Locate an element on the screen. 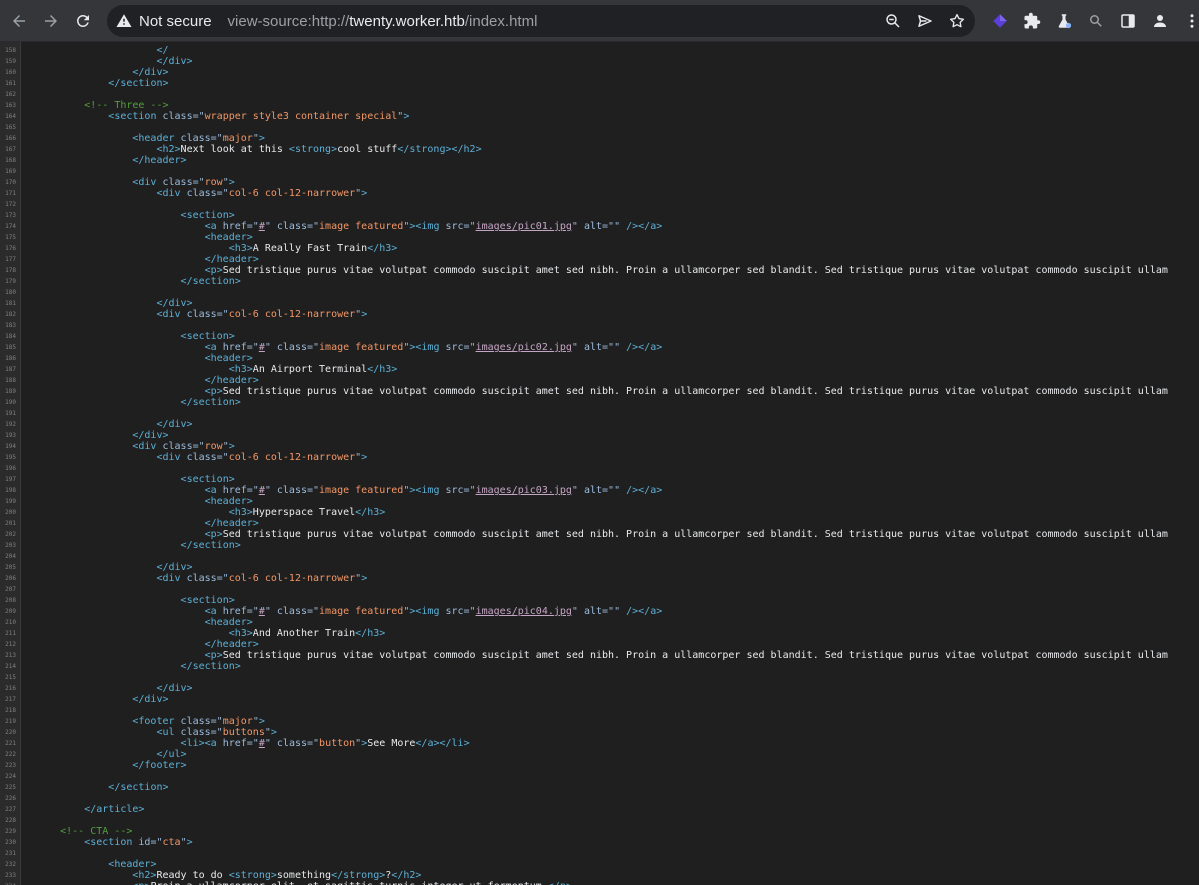  bookmark-button is located at coordinates (957, 21).